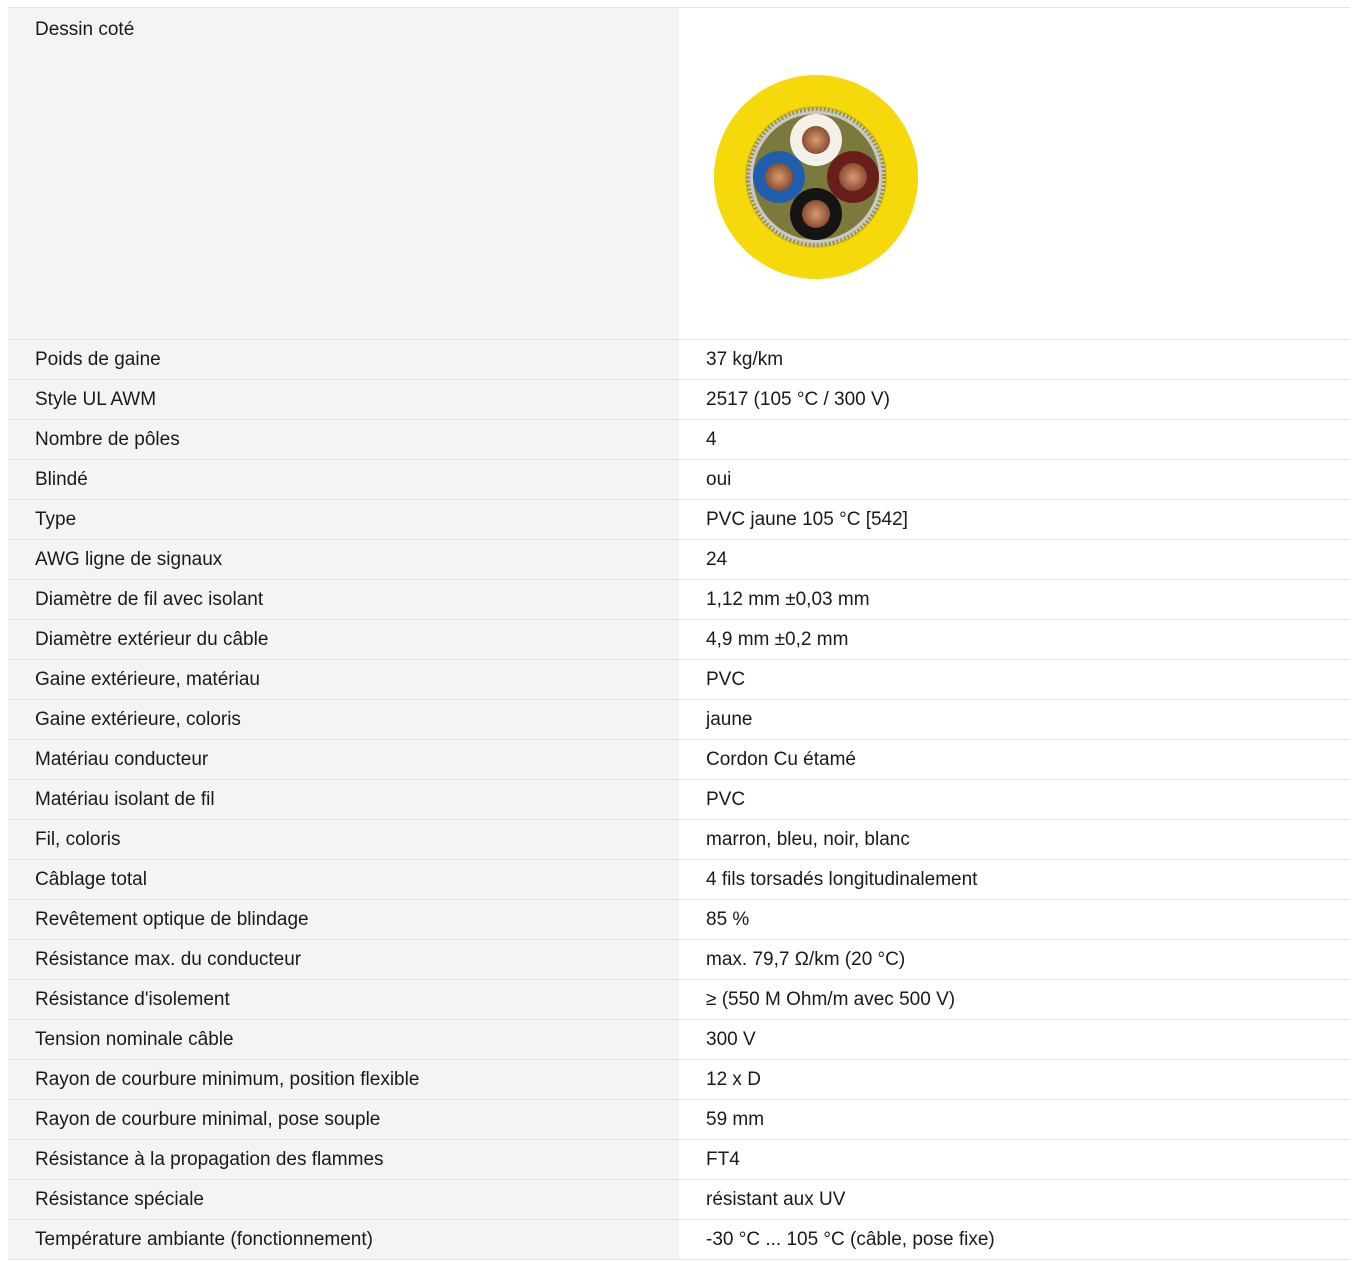  What do you see at coordinates (343, 359) in the screenshot?
I see `spec-label: Poids de gaine` at bounding box center [343, 359].